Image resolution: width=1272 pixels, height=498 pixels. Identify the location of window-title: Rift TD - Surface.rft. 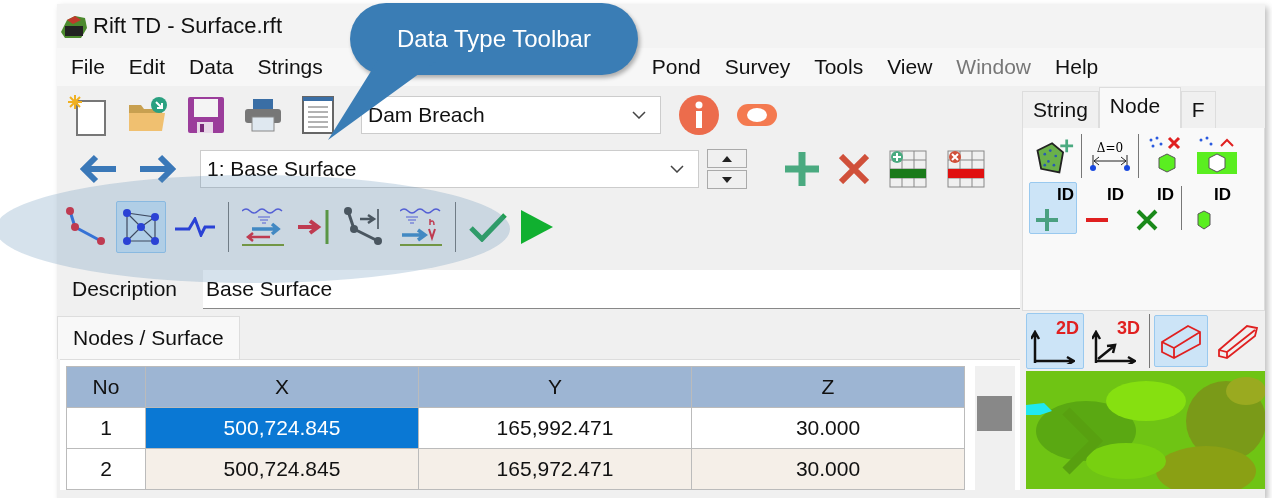
(188, 26).